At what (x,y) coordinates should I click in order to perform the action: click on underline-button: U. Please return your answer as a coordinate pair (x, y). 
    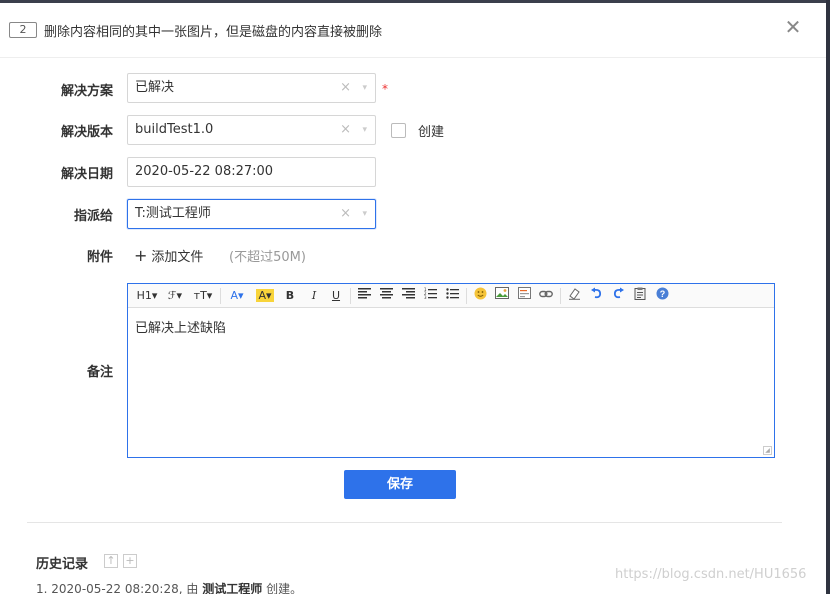
    Looking at the image, I should click on (336, 296).